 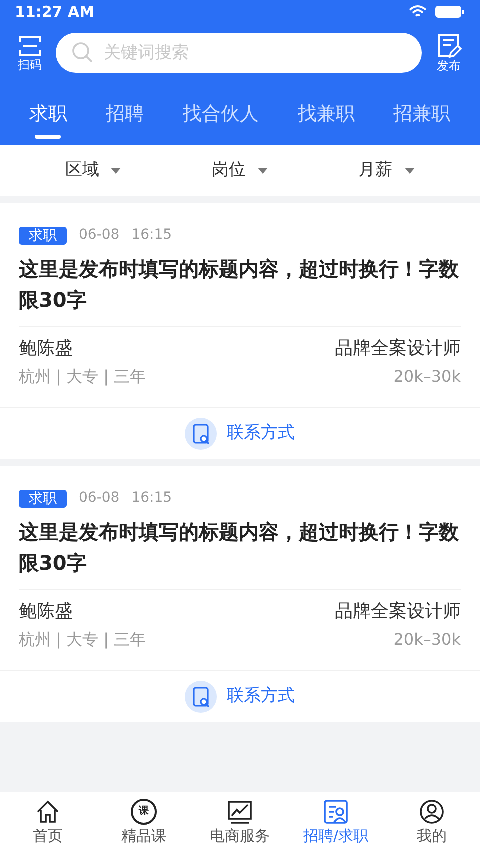 I want to click on nav-tab: 我的, so click(x=432, y=823).